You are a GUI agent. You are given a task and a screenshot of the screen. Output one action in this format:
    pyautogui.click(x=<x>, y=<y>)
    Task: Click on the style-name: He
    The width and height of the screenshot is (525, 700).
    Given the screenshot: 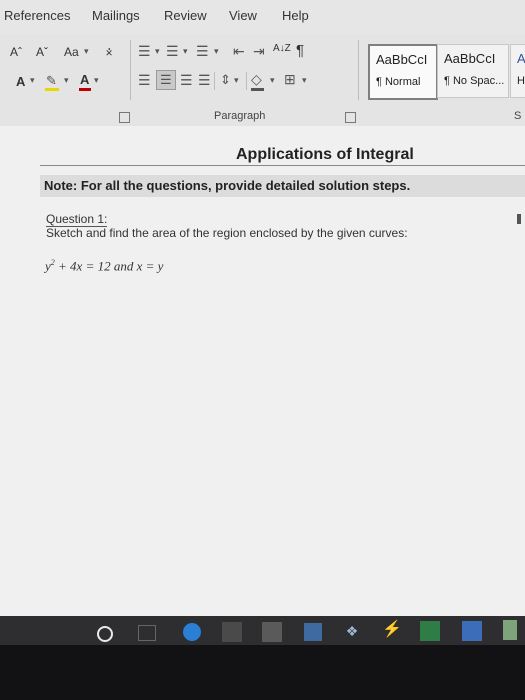 What is the action you would take?
    pyautogui.click(x=521, y=81)
    